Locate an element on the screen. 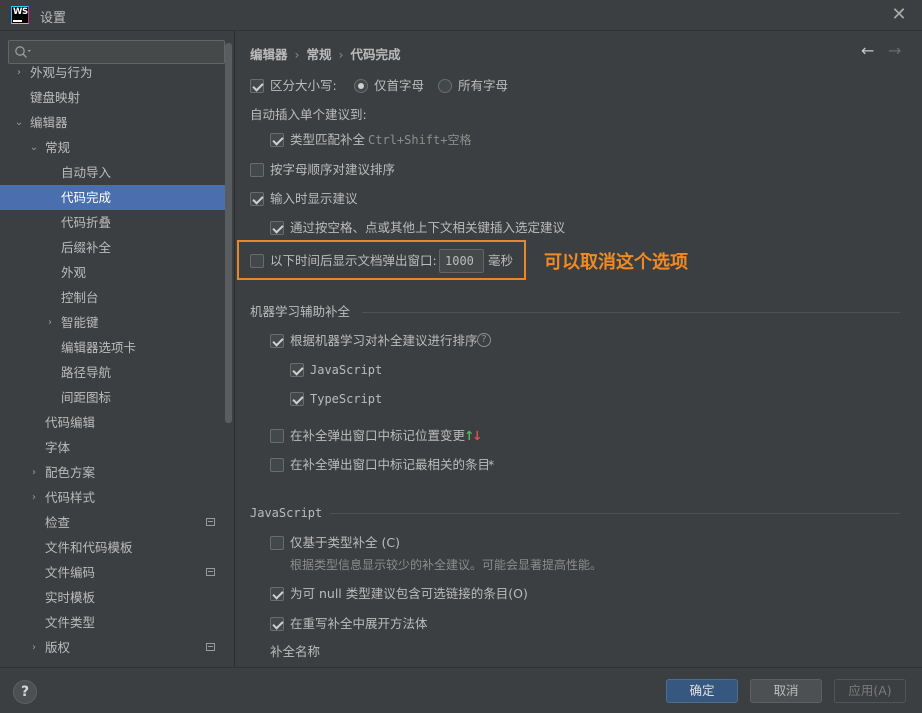 This screenshot has height=713, width=922. webstorm-logo-icon: WS is located at coordinates (20, 15).